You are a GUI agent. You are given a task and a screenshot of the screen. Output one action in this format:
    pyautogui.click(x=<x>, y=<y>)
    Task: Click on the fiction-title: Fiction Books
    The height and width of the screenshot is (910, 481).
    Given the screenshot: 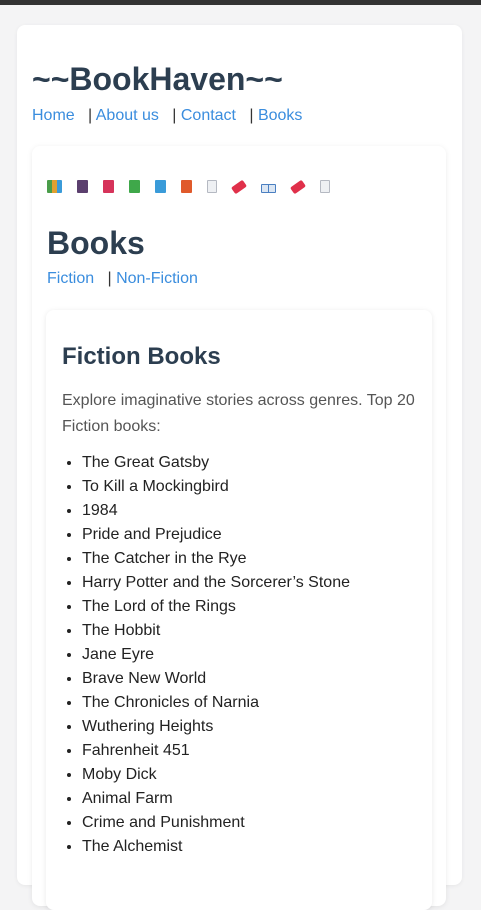 What is the action you would take?
    pyautogui.click(x=141, y=356)
    